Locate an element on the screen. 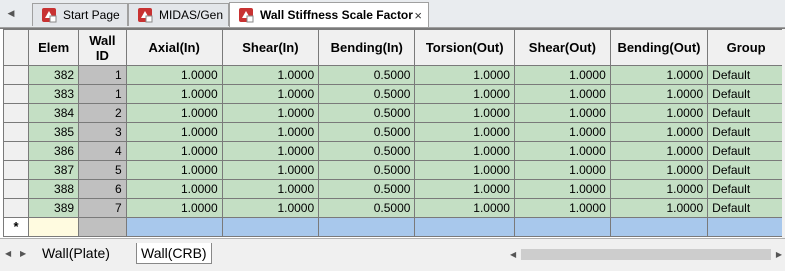 This screenshot has height=271, width=785. cell-shear-in is located at coordinates (270, 227).